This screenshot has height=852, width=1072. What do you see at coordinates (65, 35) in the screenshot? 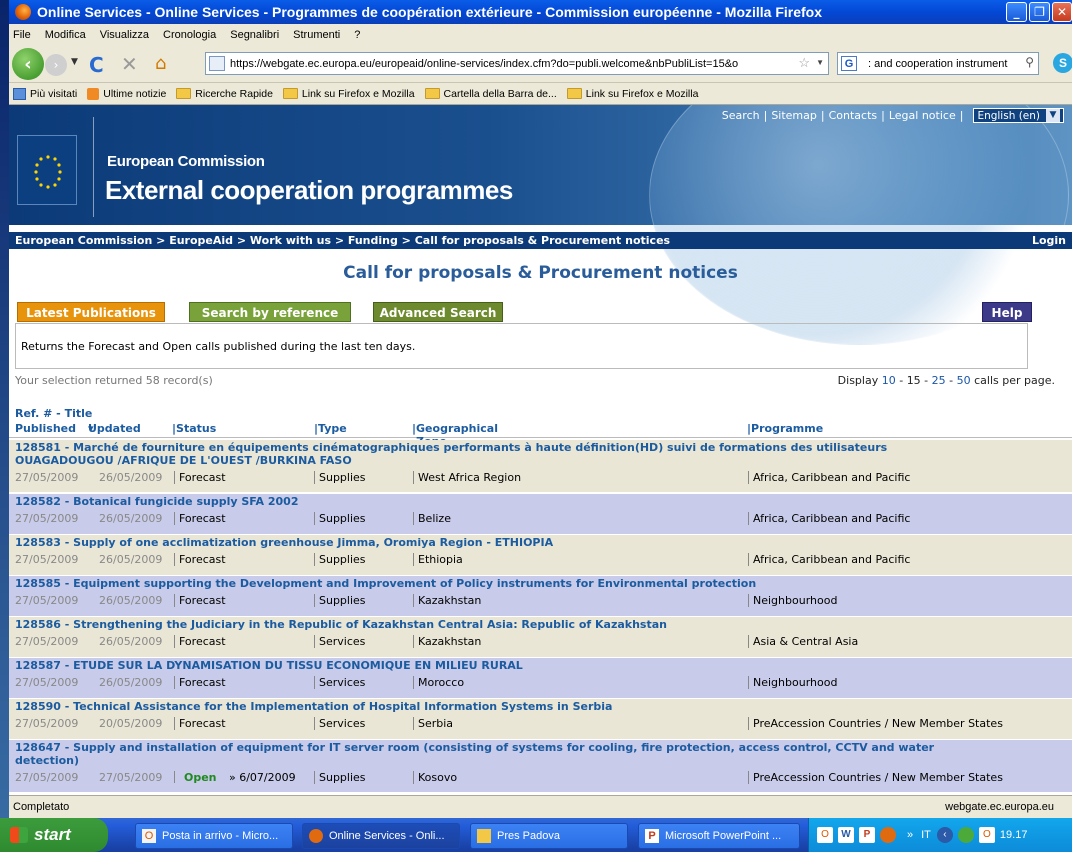
I see `menu-modifica: Modifica` at bounding box center [65, 35].